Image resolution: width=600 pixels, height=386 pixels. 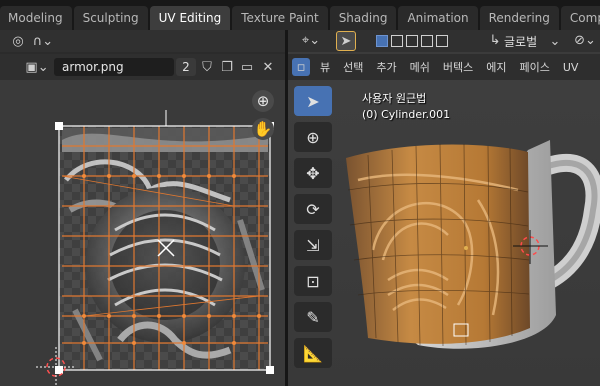 I want to click on measure-tool: 📐, so click(x=313, y=353).